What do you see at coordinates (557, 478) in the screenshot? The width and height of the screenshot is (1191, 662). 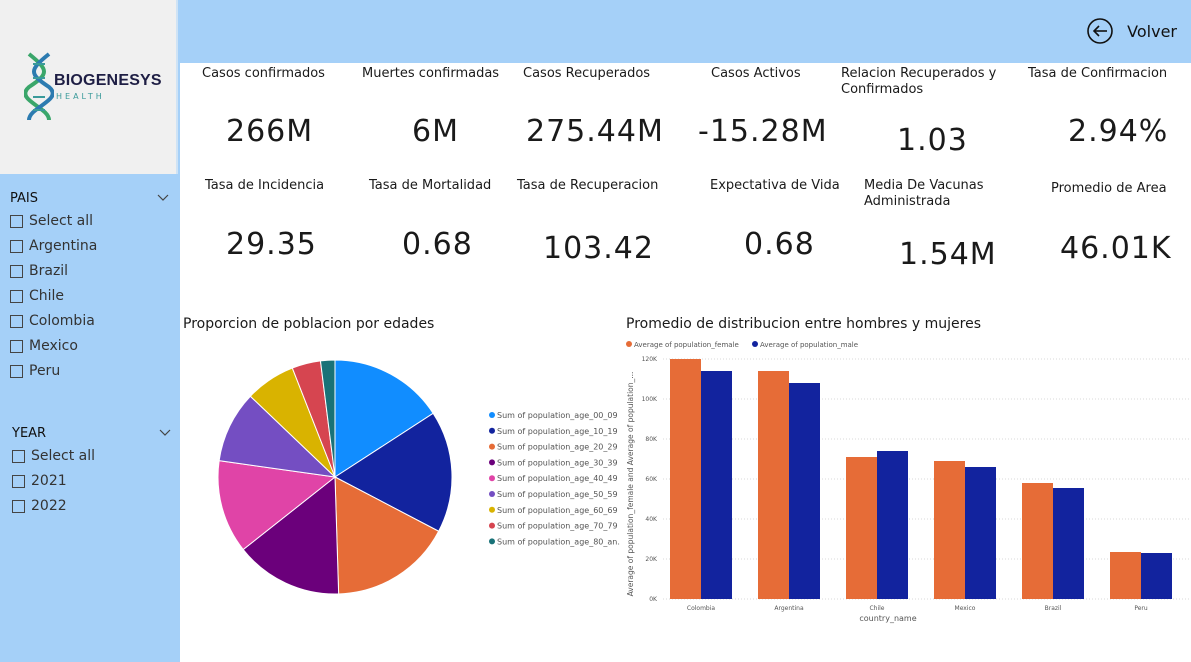 I see `legend-label: Sum of population_age_40_49` at bounding box center [557, 478].